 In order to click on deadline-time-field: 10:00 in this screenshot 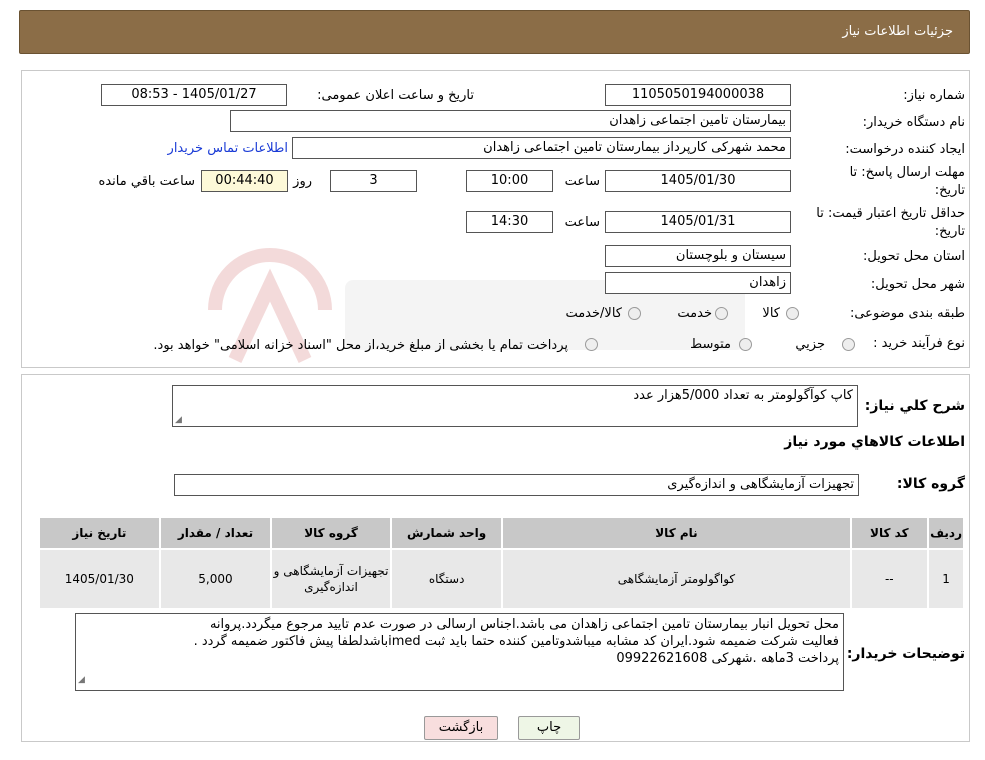, I will do `click(509, 181)`.